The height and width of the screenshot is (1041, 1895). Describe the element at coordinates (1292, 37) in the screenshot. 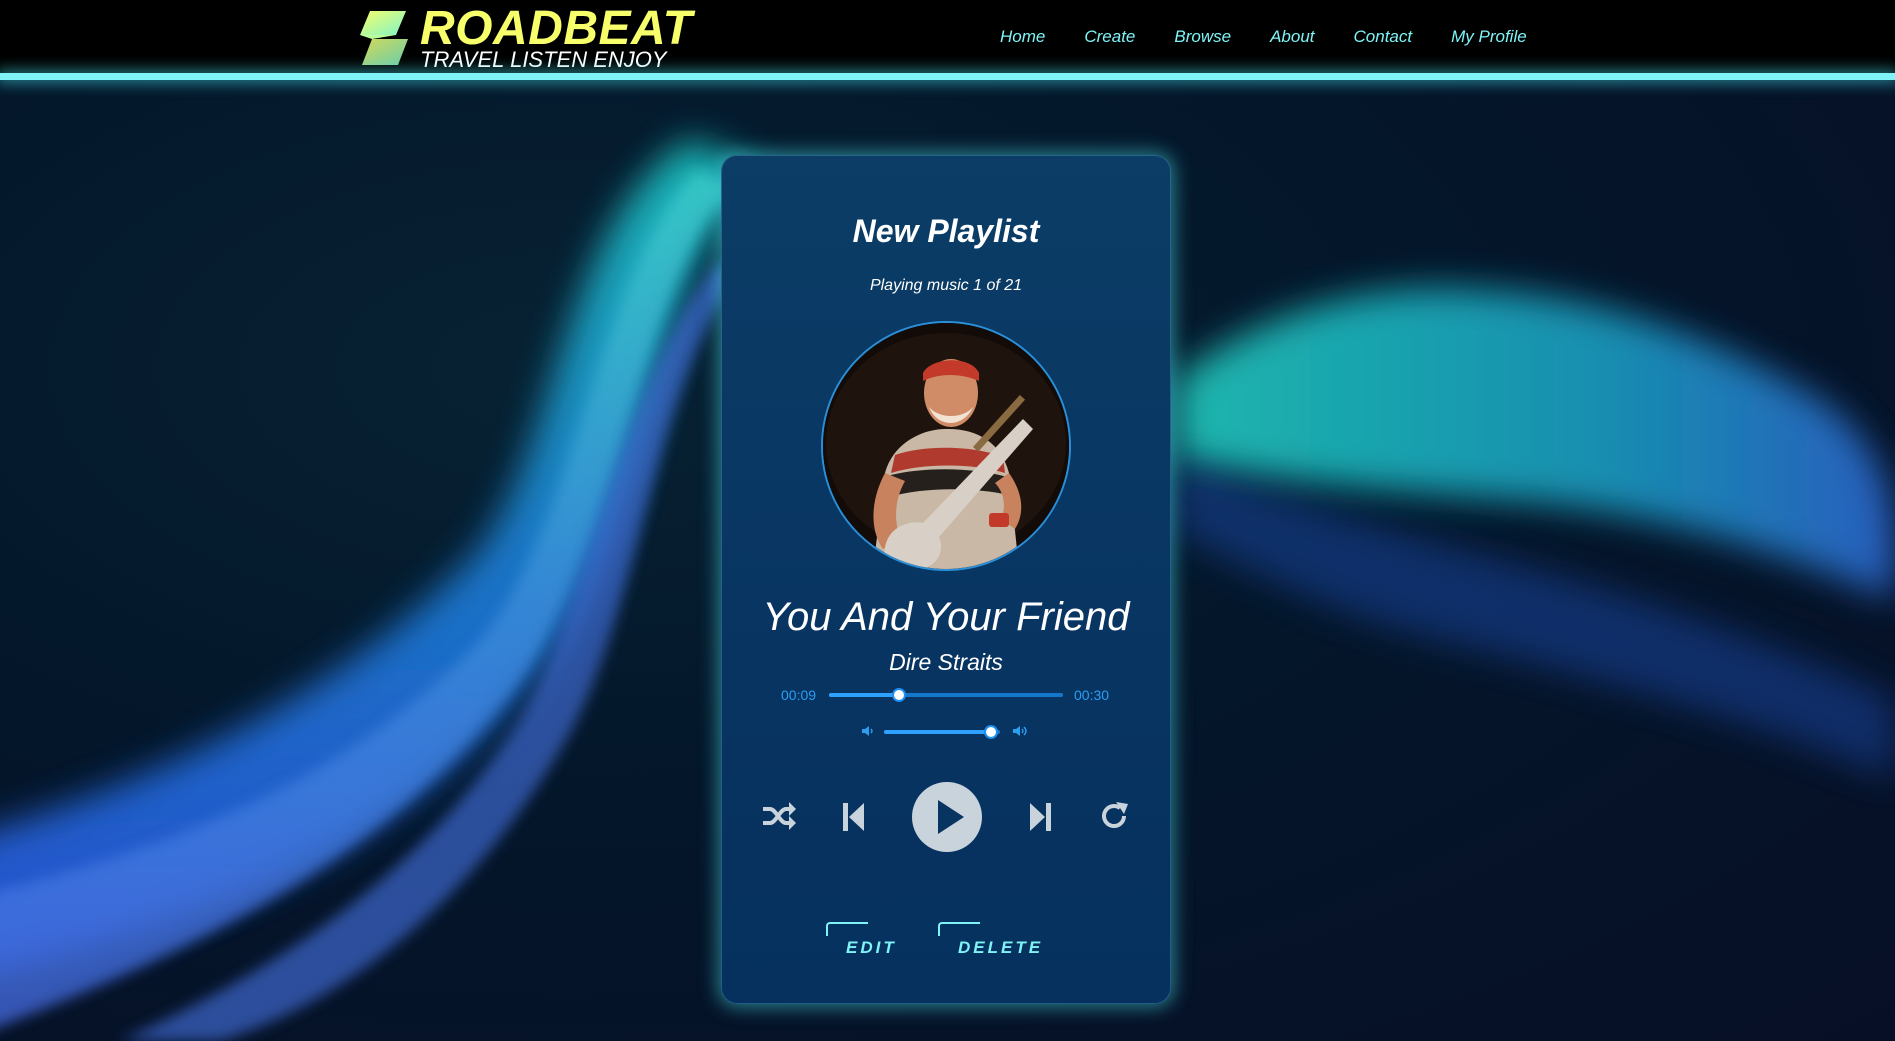

I see `nav-about: About` at that location.